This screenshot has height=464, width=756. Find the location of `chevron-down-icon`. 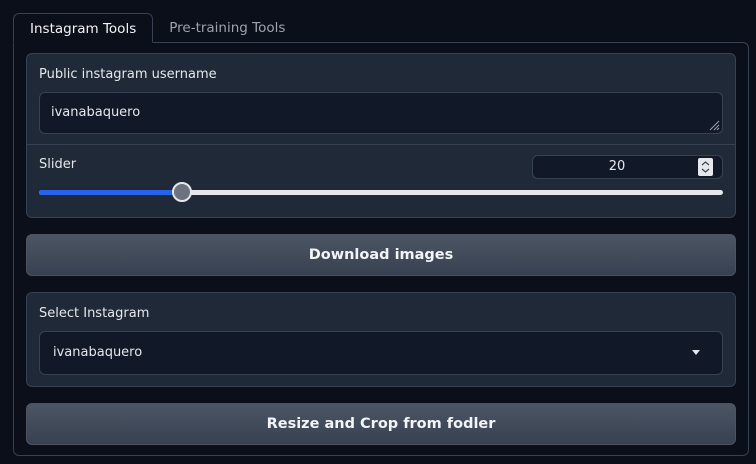

chevron-down-icon is located at coordinates (696, 352).